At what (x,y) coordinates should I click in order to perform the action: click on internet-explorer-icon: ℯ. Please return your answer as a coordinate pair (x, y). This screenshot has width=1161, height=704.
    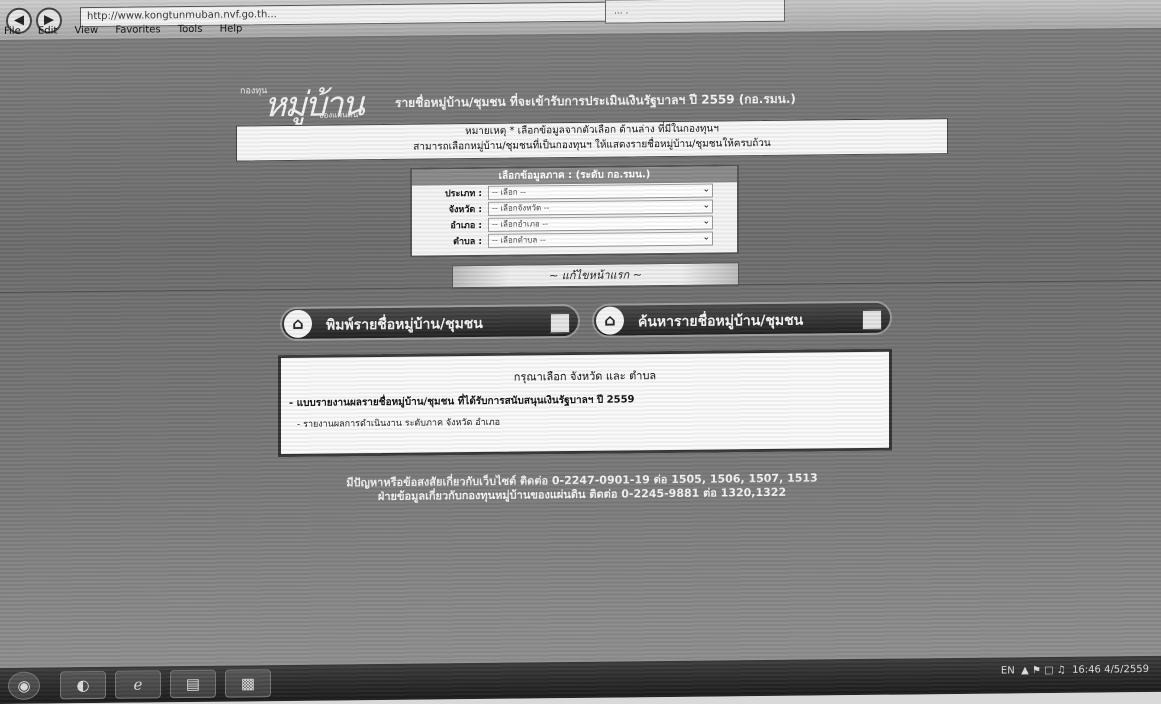
    Looking at the image, I should click on (138, 684).